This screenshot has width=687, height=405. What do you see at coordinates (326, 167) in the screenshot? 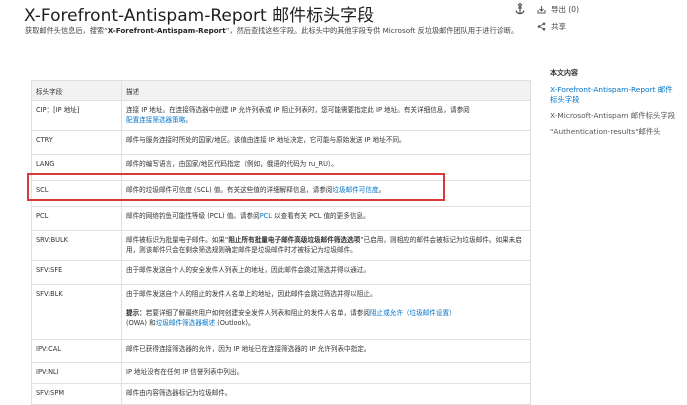
I see `field-description: 邮件的编写语言，由国家/地区代码指定（例如，俄语的代码为 ru_RU）。` at bounding box center [326, 167].